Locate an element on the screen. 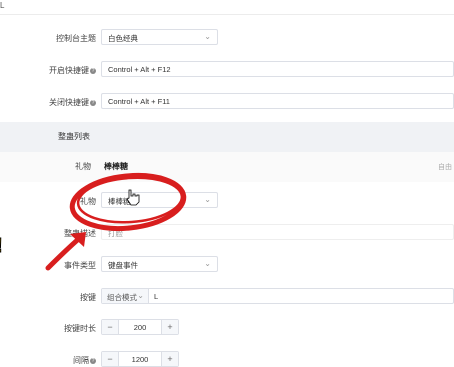  event-type-value: 键盘事件 is located at coordinates (123, 265).